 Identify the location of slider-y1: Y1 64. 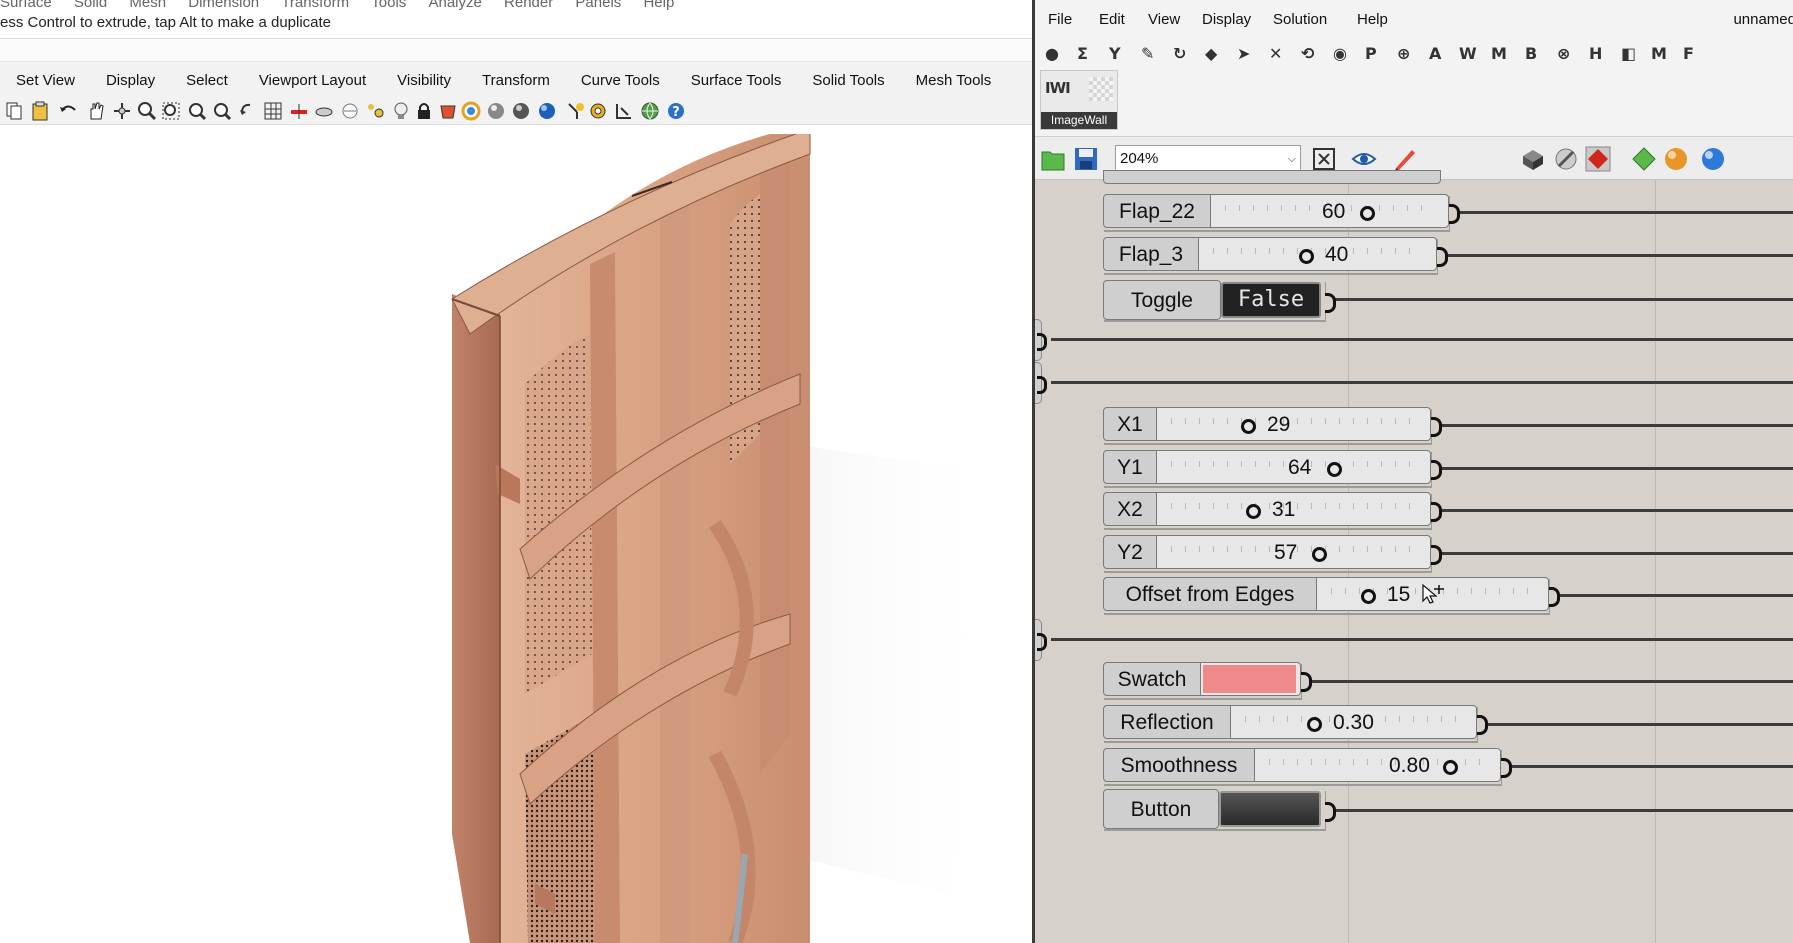
(1272, 468).